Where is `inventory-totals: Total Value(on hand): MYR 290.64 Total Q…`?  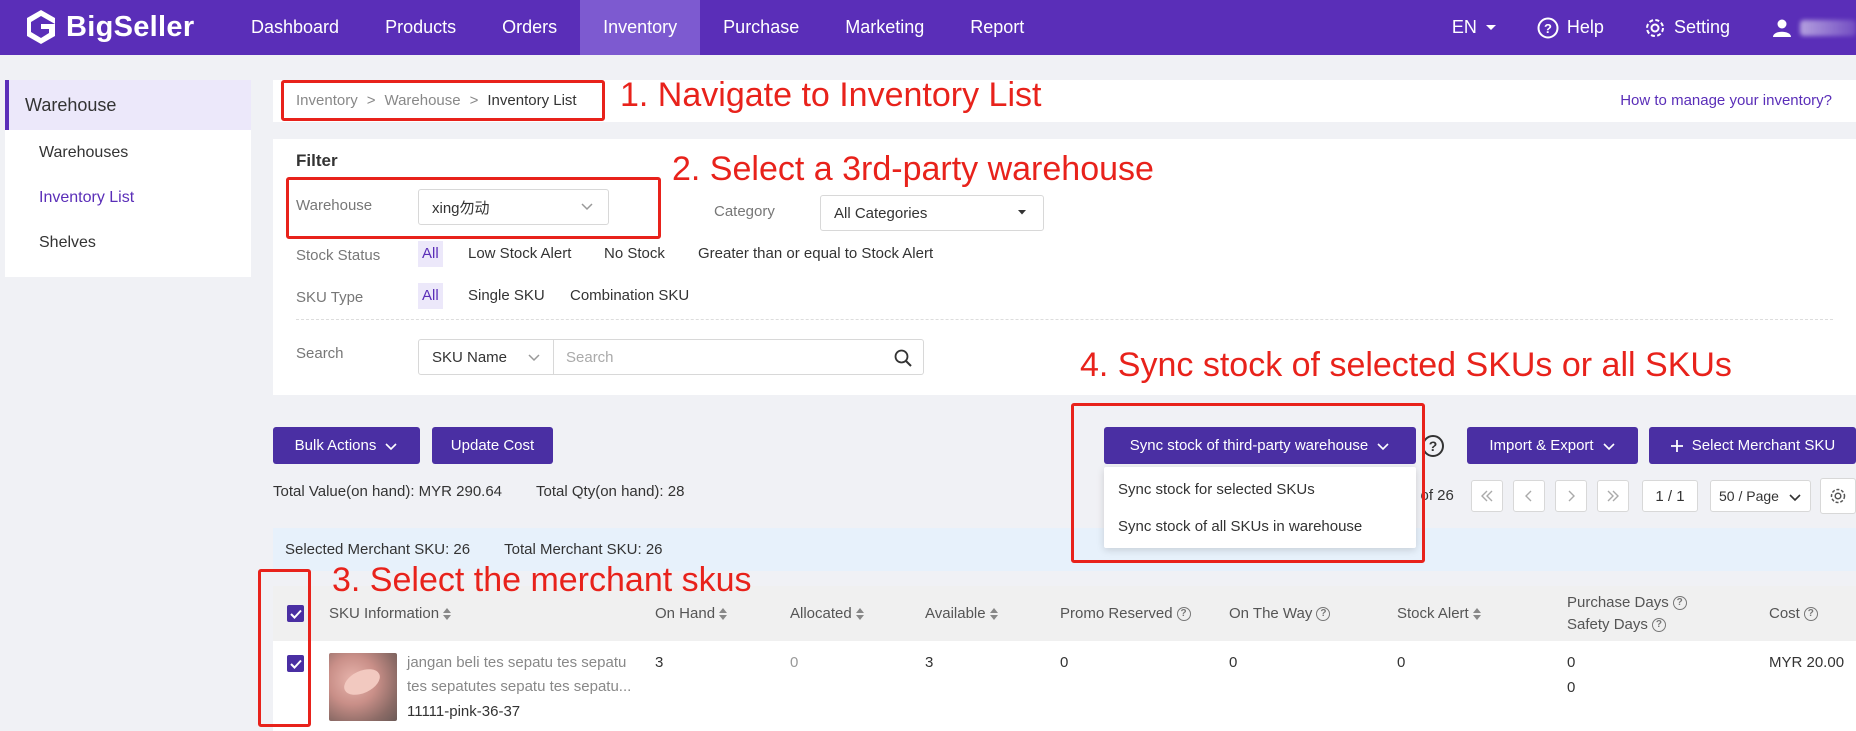
inventory-totals: Total Value(on hand): MYR 290.64 Total Q… is located at coordinates (478, 491).